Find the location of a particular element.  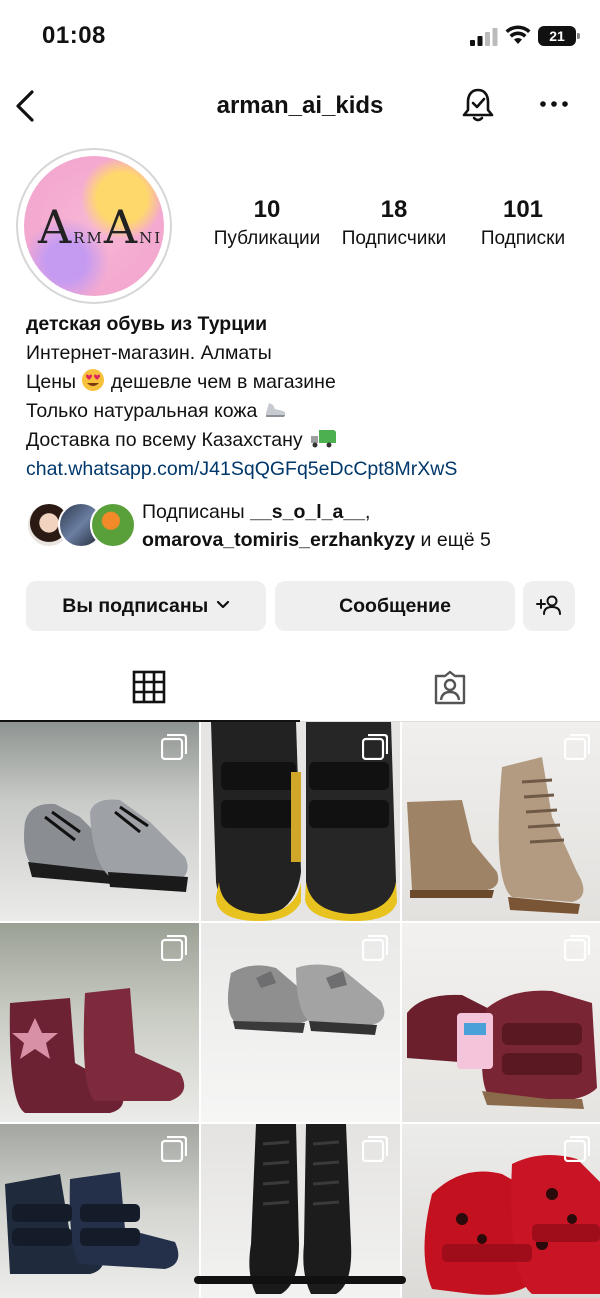

bio-title: детская обувь из Турции is located at coordinates (147, 324).